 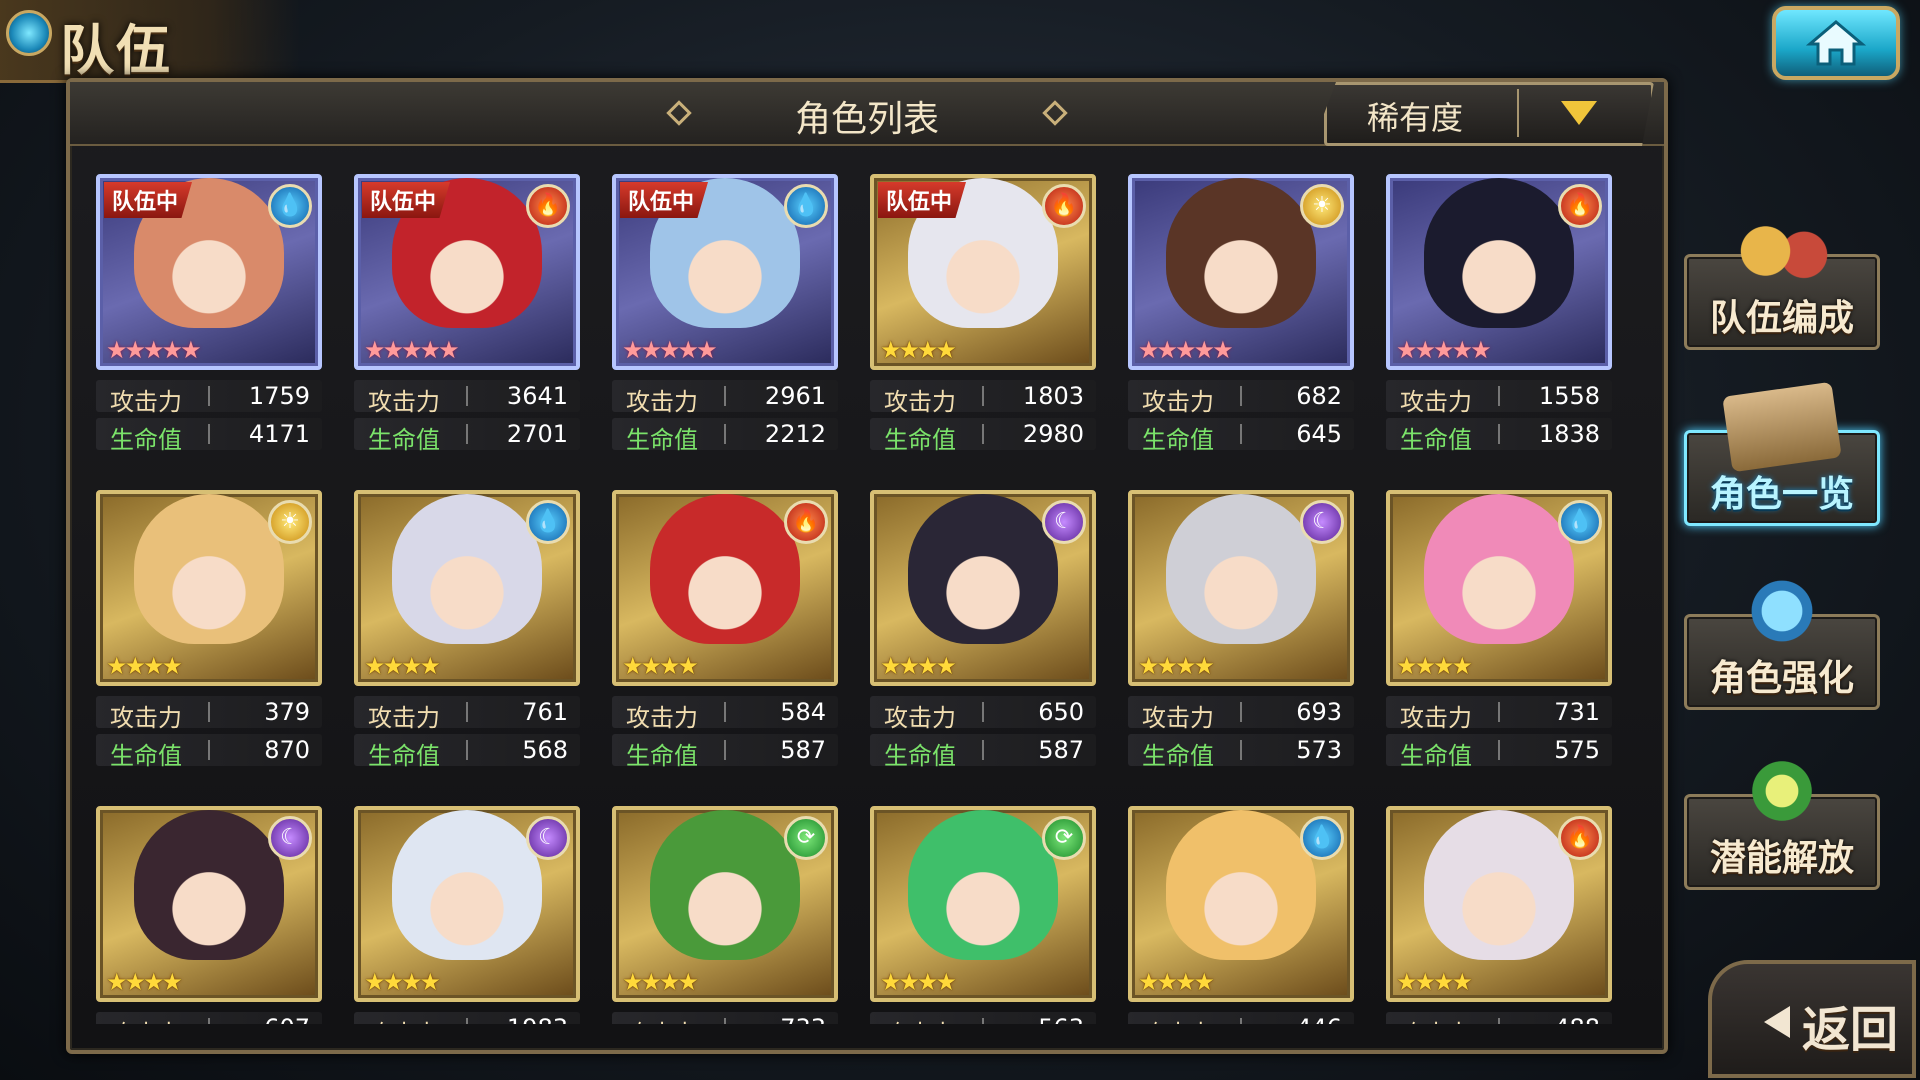 I want to click on character-card: 💧 ★★★★ 攻击力 761 生命值 568, so click(x=467, y=630).